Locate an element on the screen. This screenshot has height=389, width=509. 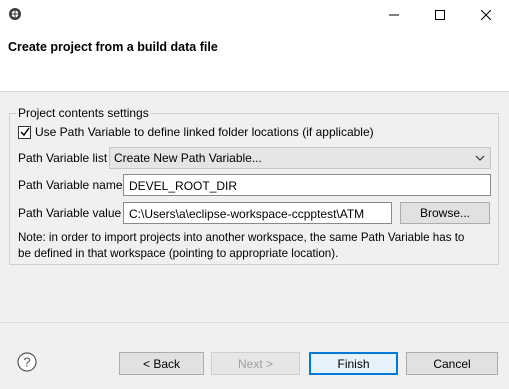
minimize-button is located at coordinates (394, 15).